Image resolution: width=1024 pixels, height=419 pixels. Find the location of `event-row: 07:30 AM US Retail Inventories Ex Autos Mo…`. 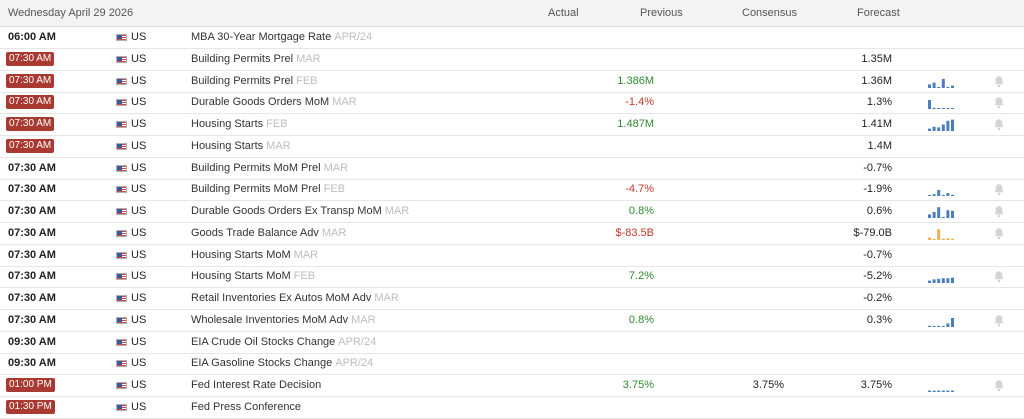

event-row: 07:30 AM US Retail Inventories Ex Autos Mo… is located at coordinates (512, 299).